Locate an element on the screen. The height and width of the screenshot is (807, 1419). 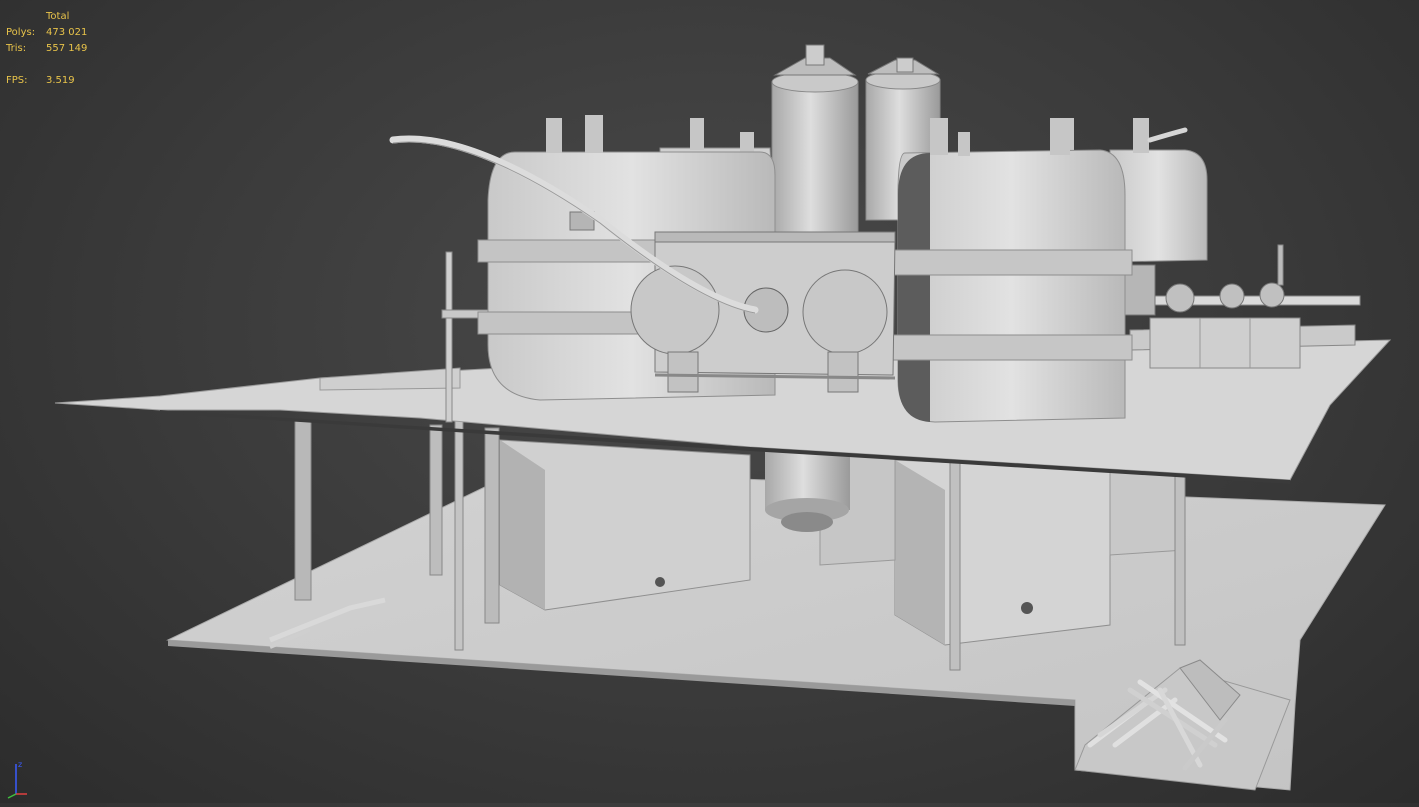
curved-pipe-right is located at coordinates (1167, 135).